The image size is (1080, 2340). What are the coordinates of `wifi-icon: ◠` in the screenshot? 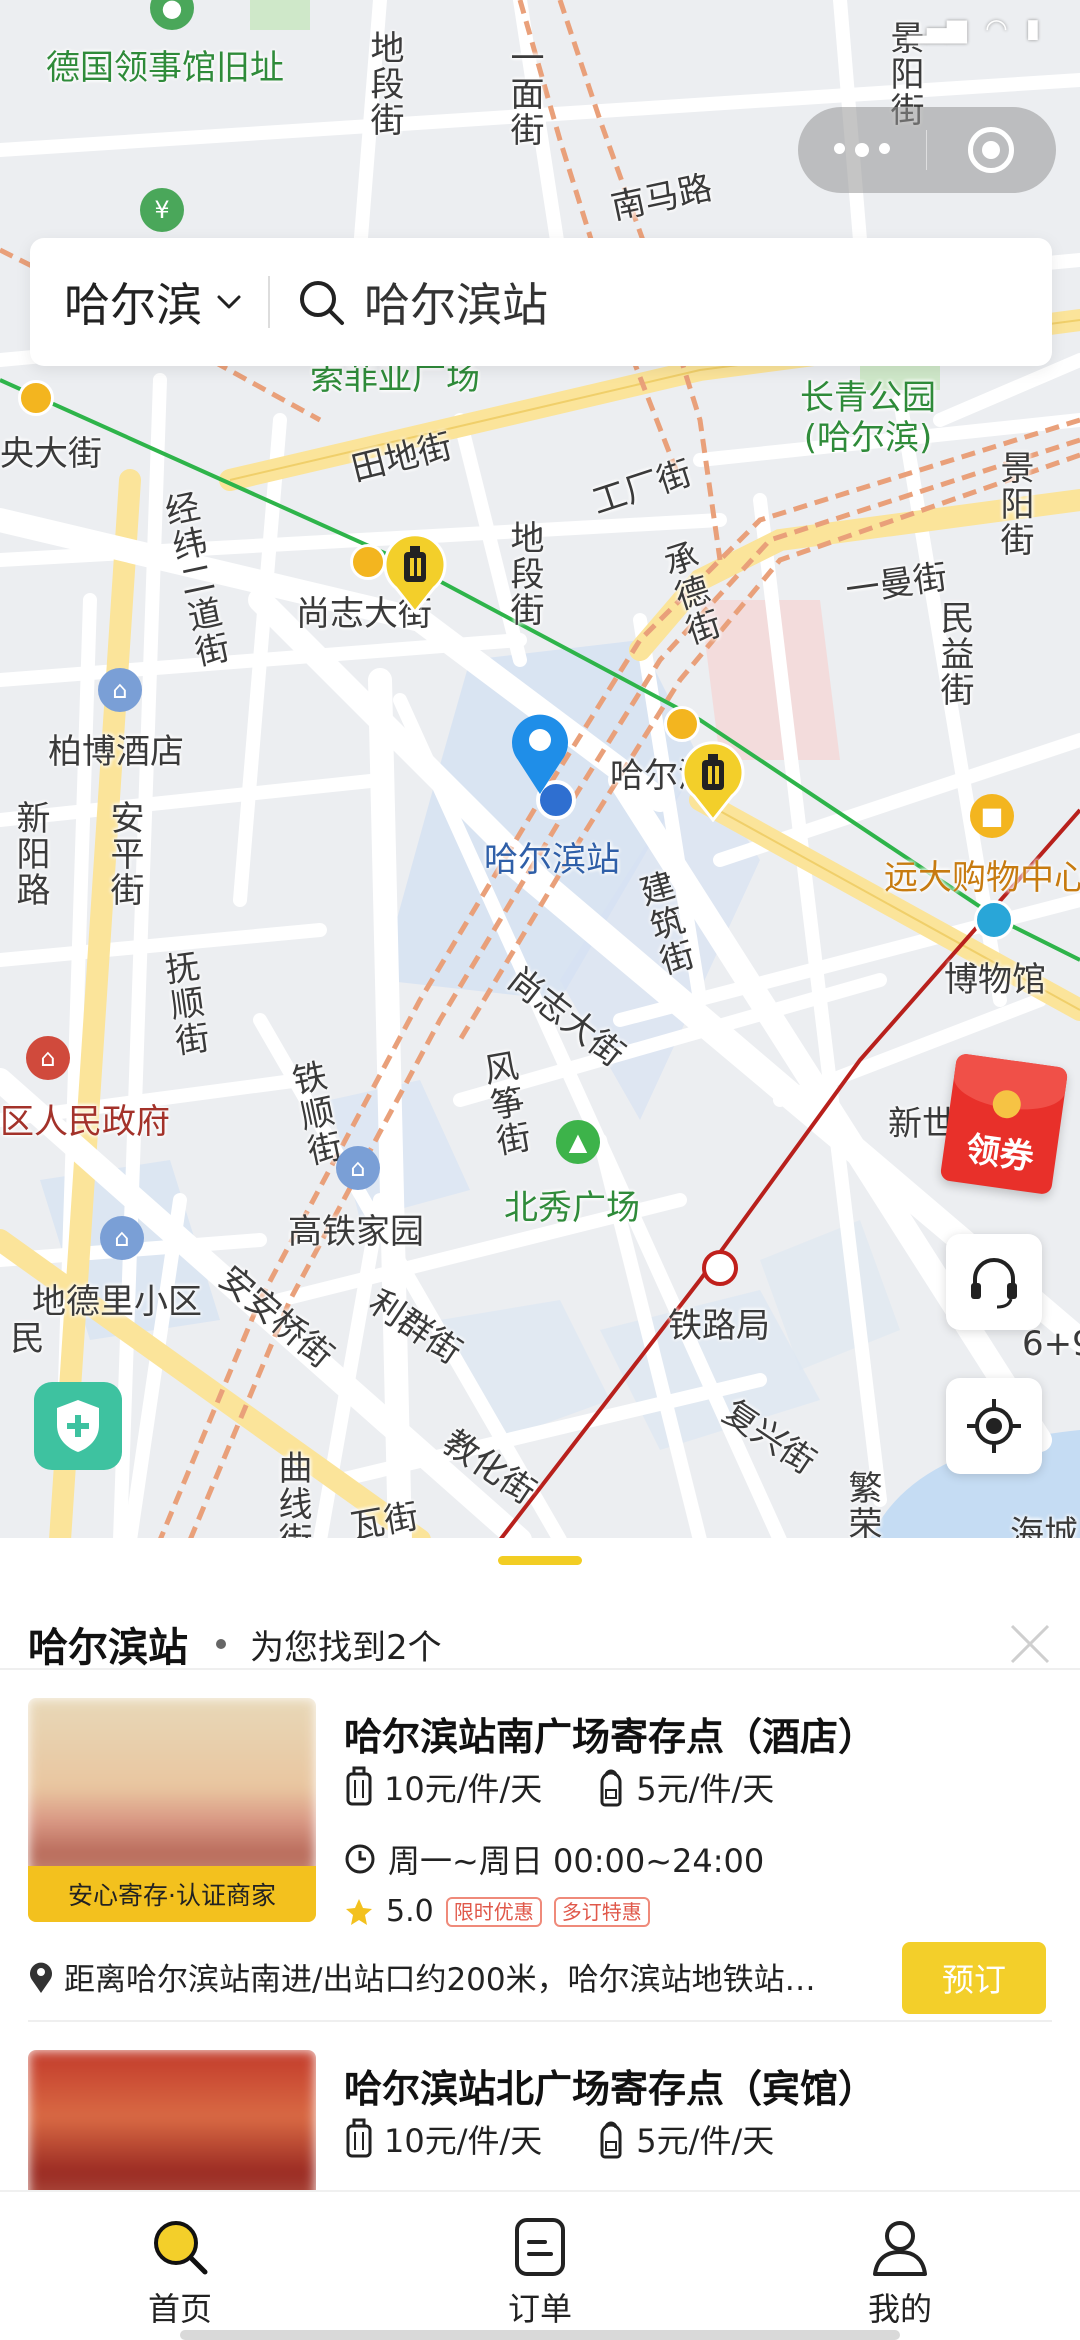 It's located at (996, 29).